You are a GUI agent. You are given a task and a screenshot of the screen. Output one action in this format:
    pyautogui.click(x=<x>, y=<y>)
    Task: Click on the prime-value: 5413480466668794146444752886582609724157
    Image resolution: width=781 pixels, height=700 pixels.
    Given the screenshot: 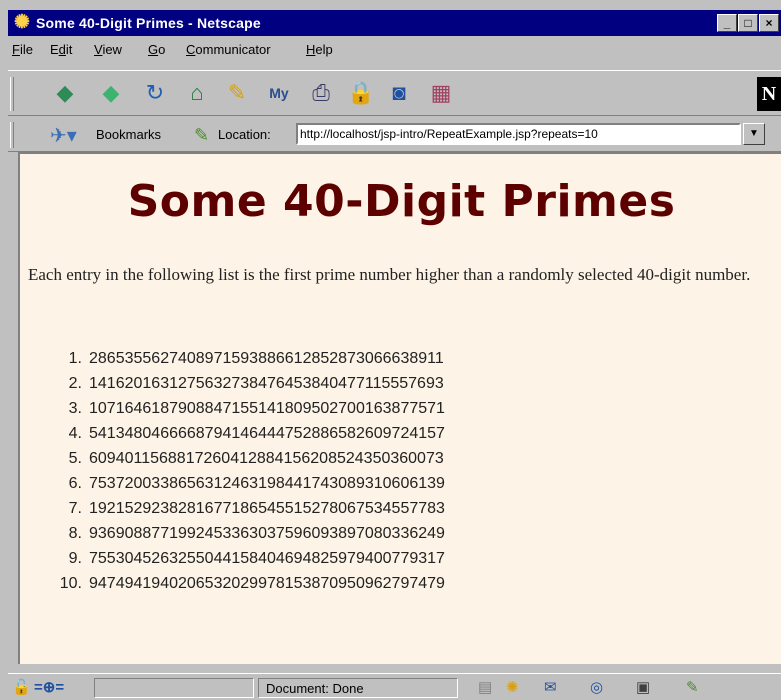 What is the action you would take?
    pyautogui.click(x=267, y=433)
    